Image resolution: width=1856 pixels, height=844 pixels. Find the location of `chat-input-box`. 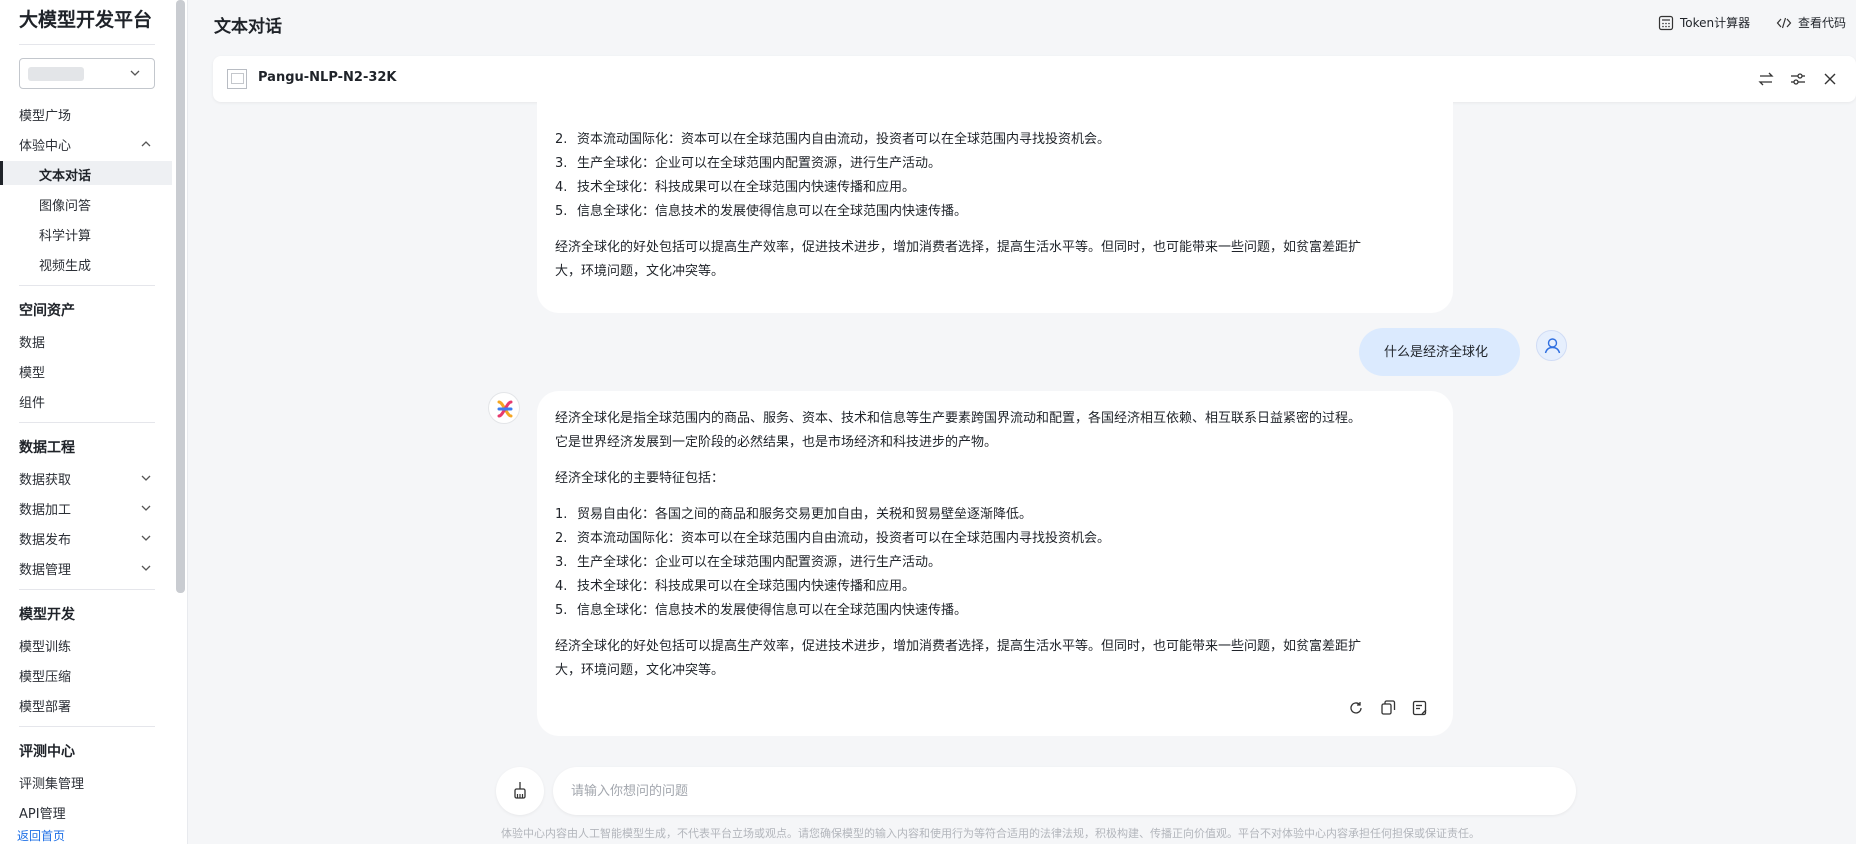

chat-input-box is located at coordinates (1064, 791).